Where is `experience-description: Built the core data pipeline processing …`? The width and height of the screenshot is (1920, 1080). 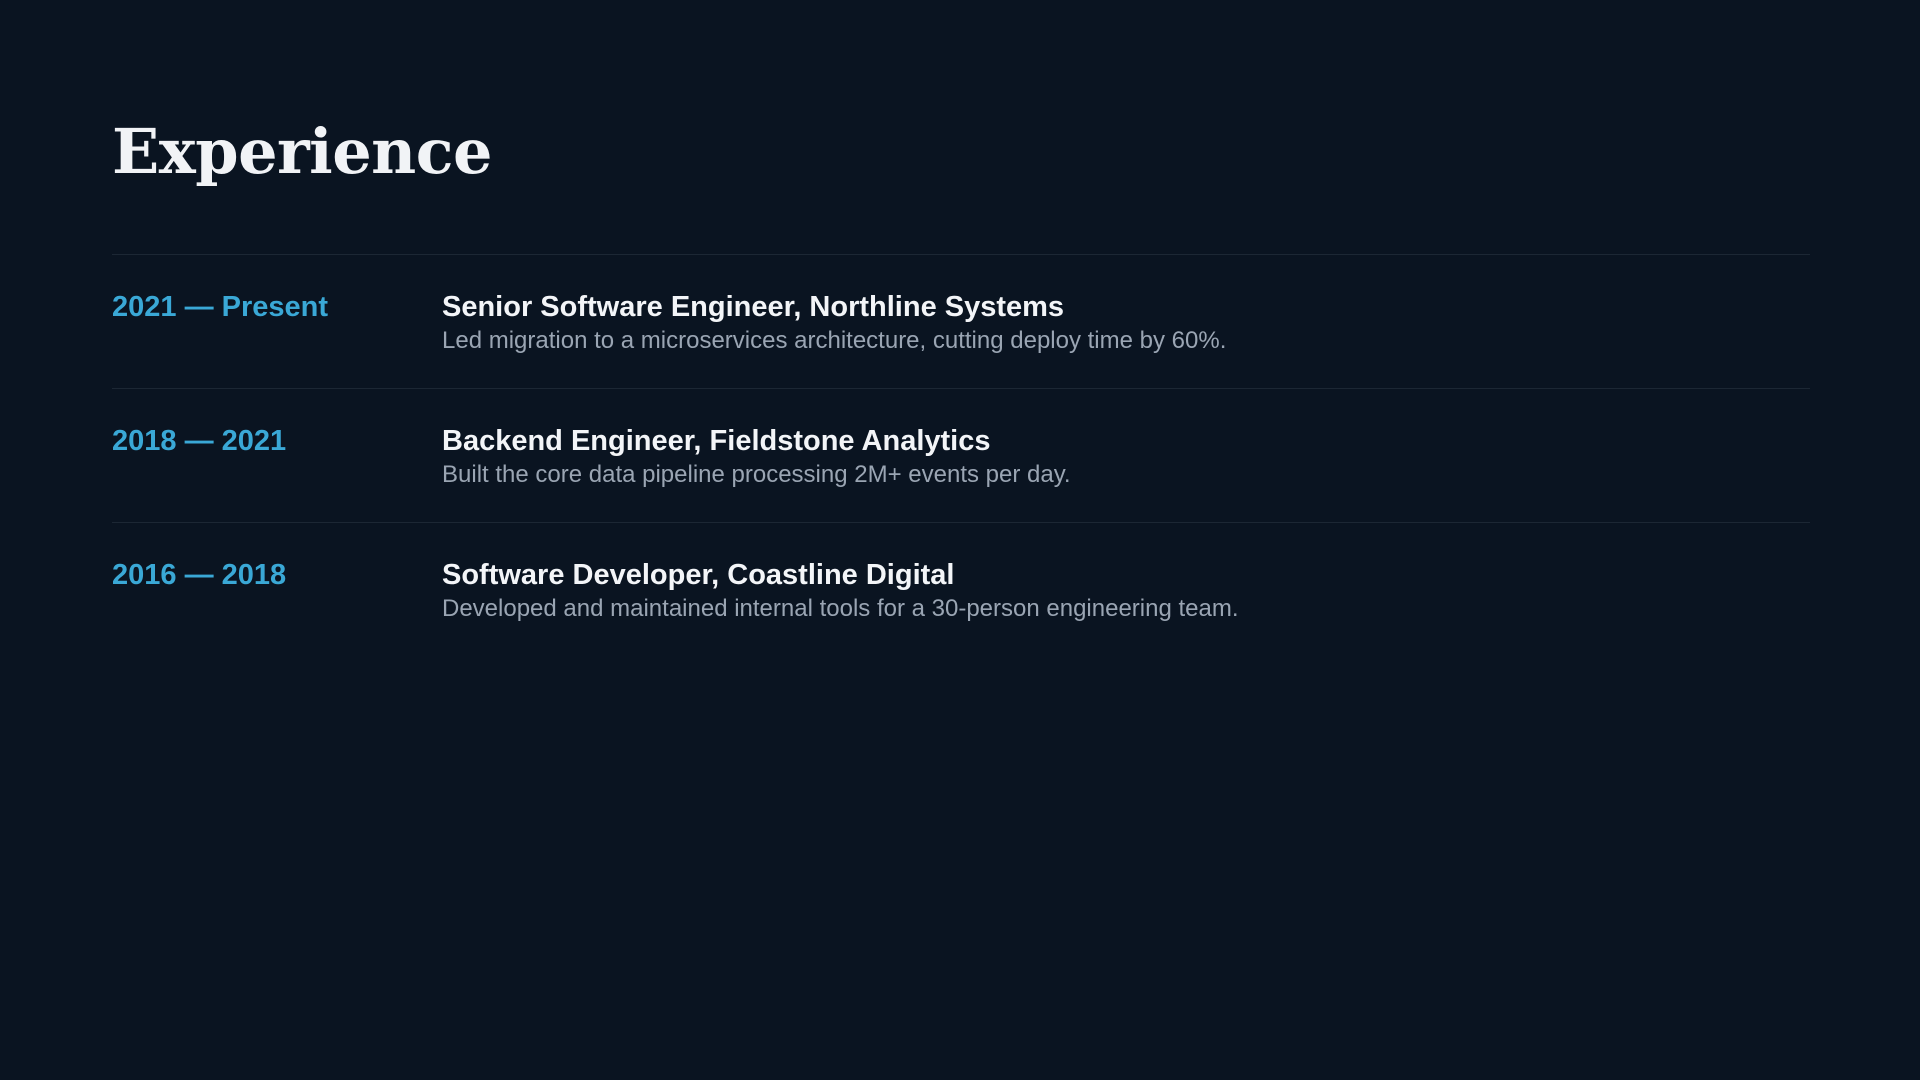
experience-description: Built the core data pipeline processing … is located at coordinates (756, 474).